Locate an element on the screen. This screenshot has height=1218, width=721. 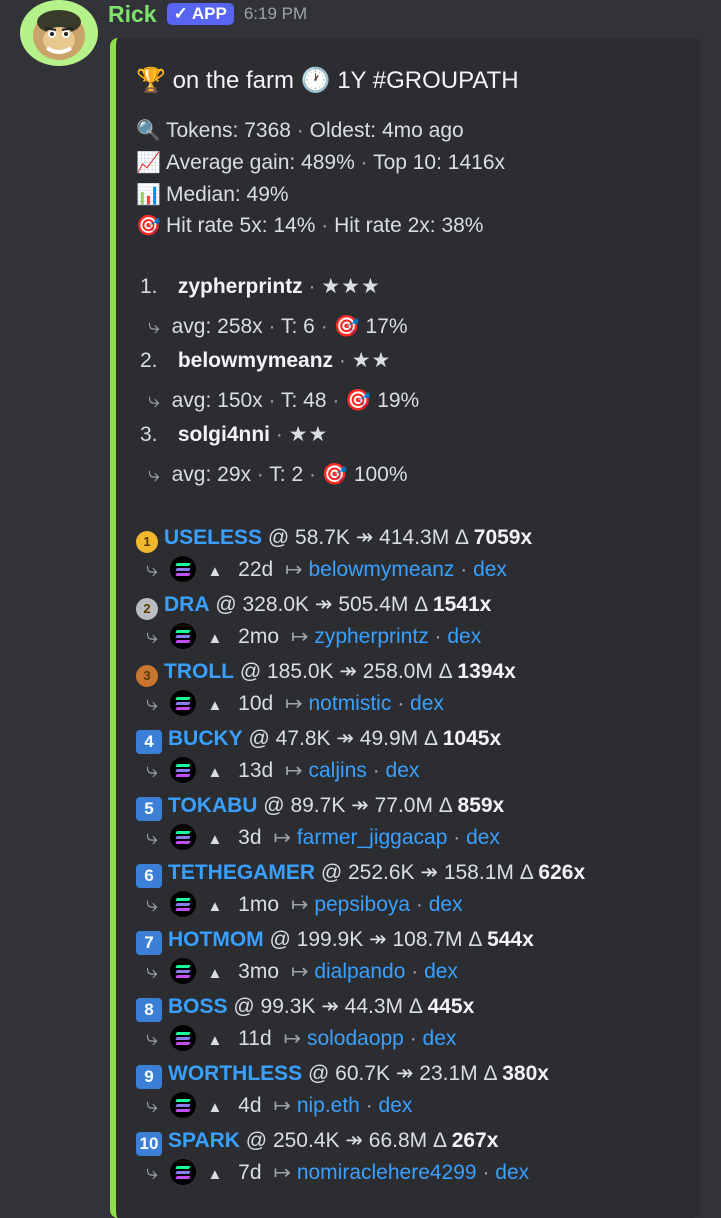
token-link: HOTMOM is located at coordinates (216, 939).